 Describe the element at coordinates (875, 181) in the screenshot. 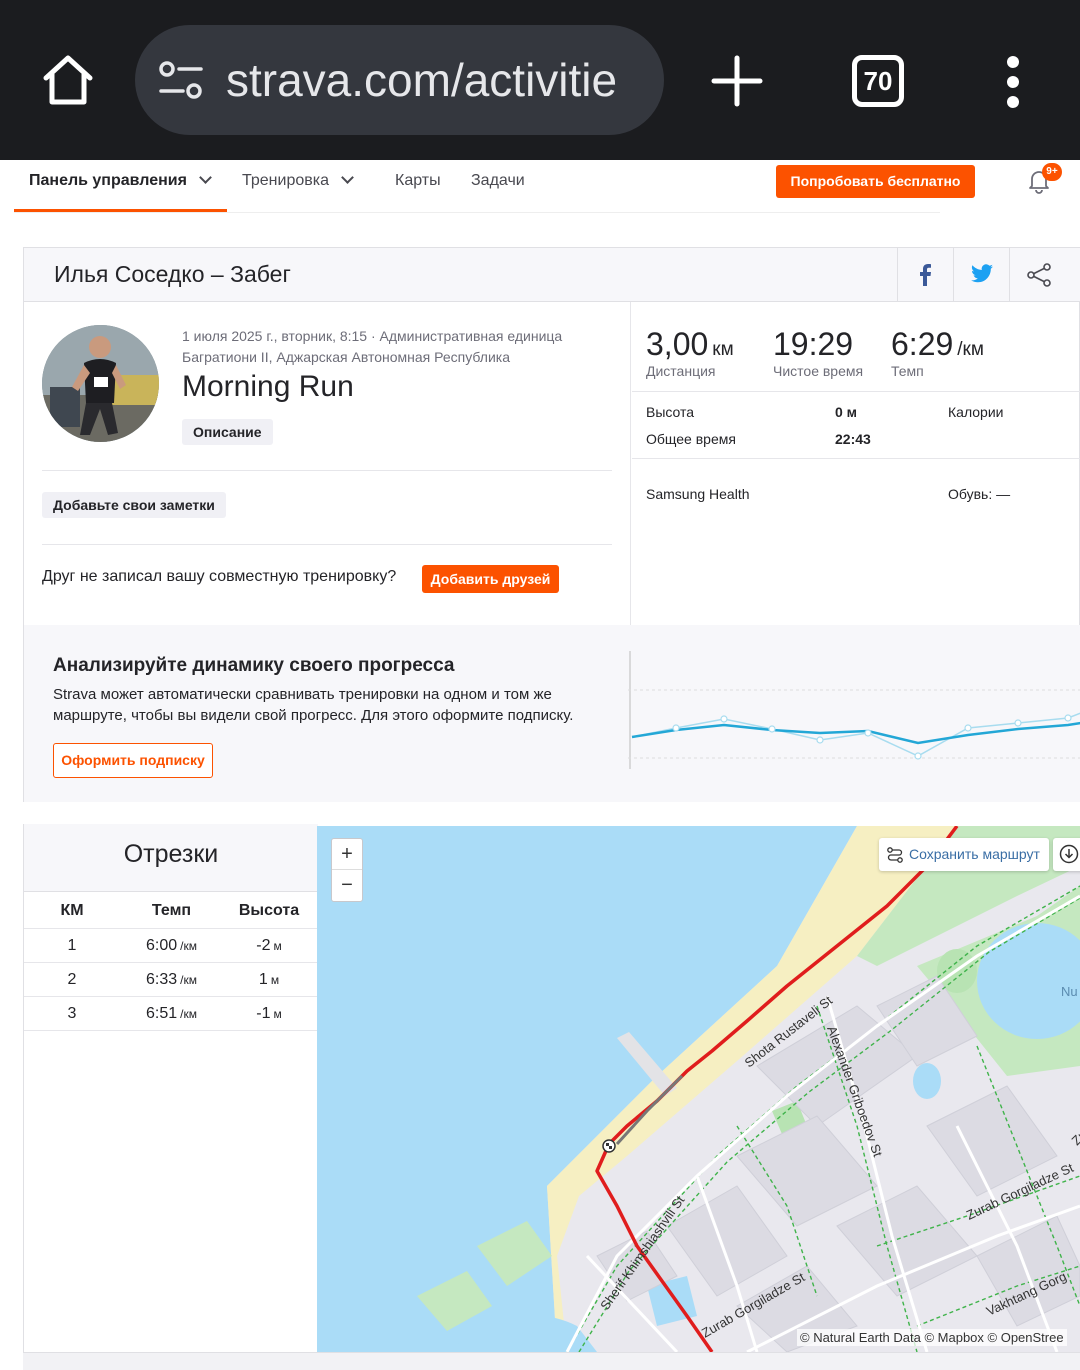

I see `try-free-button: Попробовать бесплатно` at that location.